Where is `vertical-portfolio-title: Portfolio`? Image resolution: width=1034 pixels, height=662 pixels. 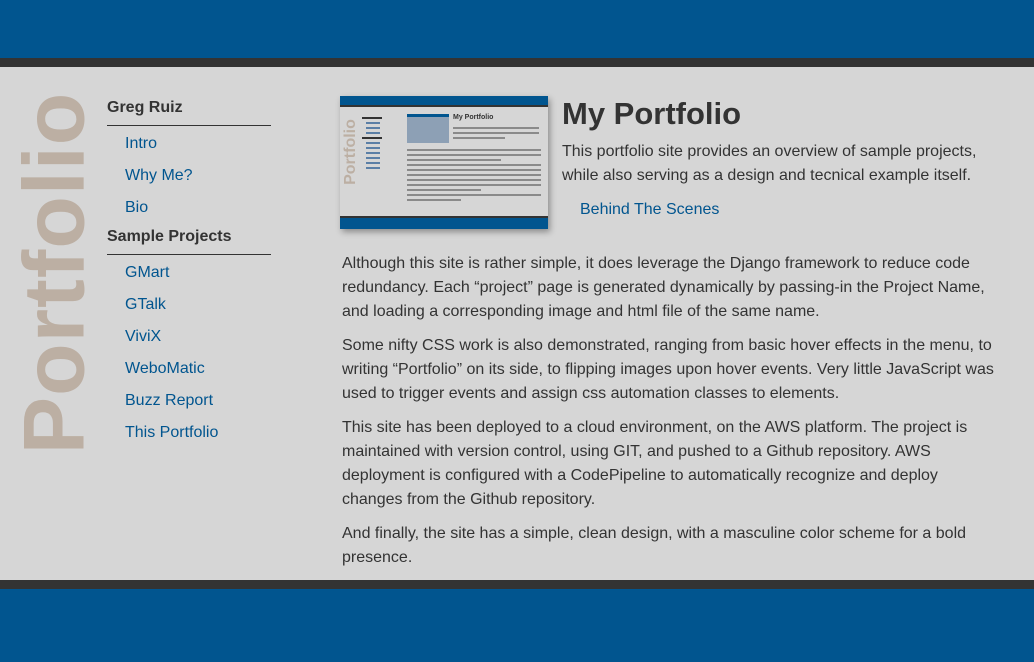 vertical-portfolio-title: Portfolio is located at coordinates (54, 273).